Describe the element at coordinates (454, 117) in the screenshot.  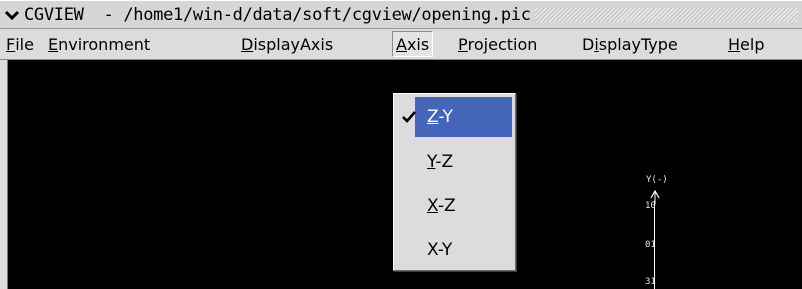
I see `axis-option-z-y: Z-Y` at that location.